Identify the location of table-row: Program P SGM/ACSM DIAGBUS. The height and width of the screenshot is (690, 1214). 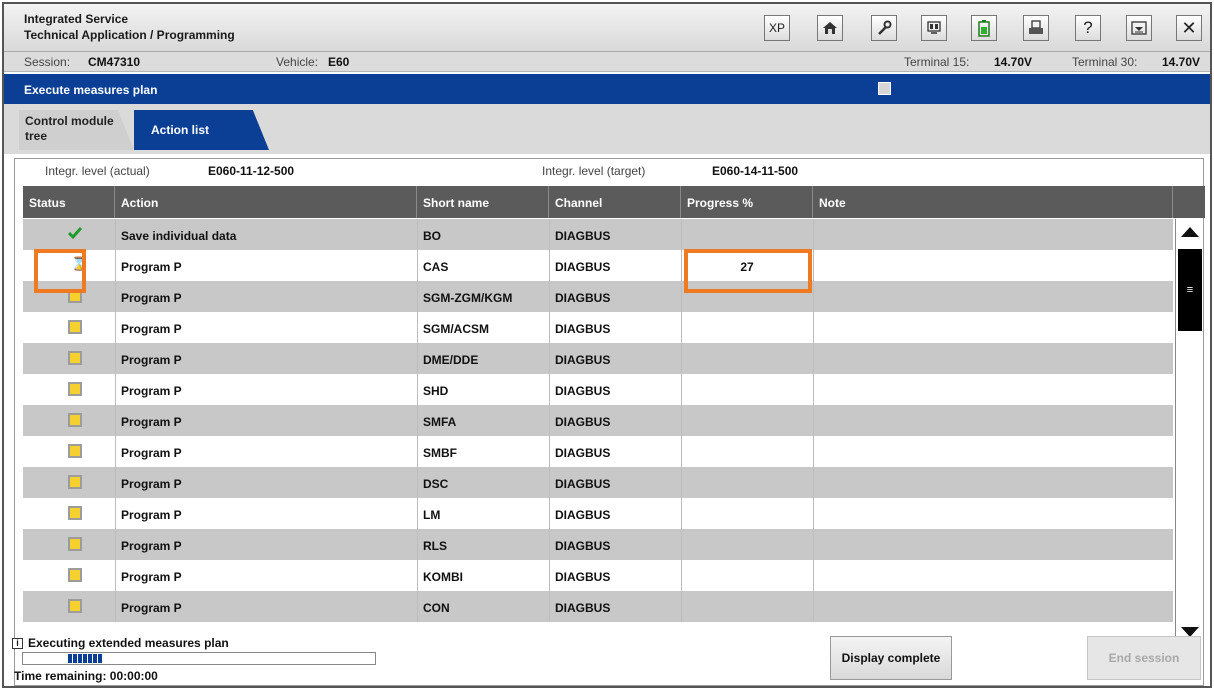
(598, 327).